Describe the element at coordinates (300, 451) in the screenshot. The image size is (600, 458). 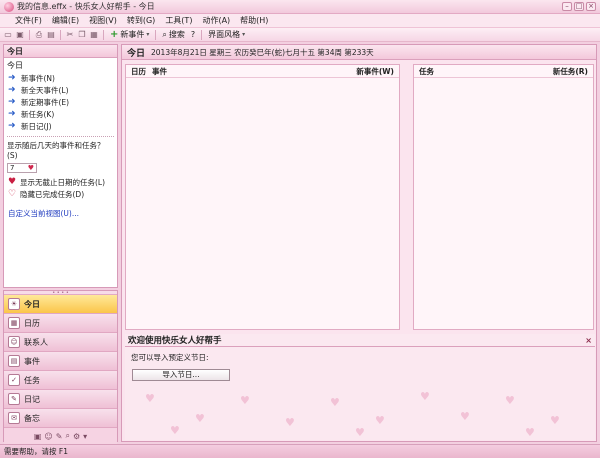
I see `status-bar: 需要帮助，请按 F1` at that location.